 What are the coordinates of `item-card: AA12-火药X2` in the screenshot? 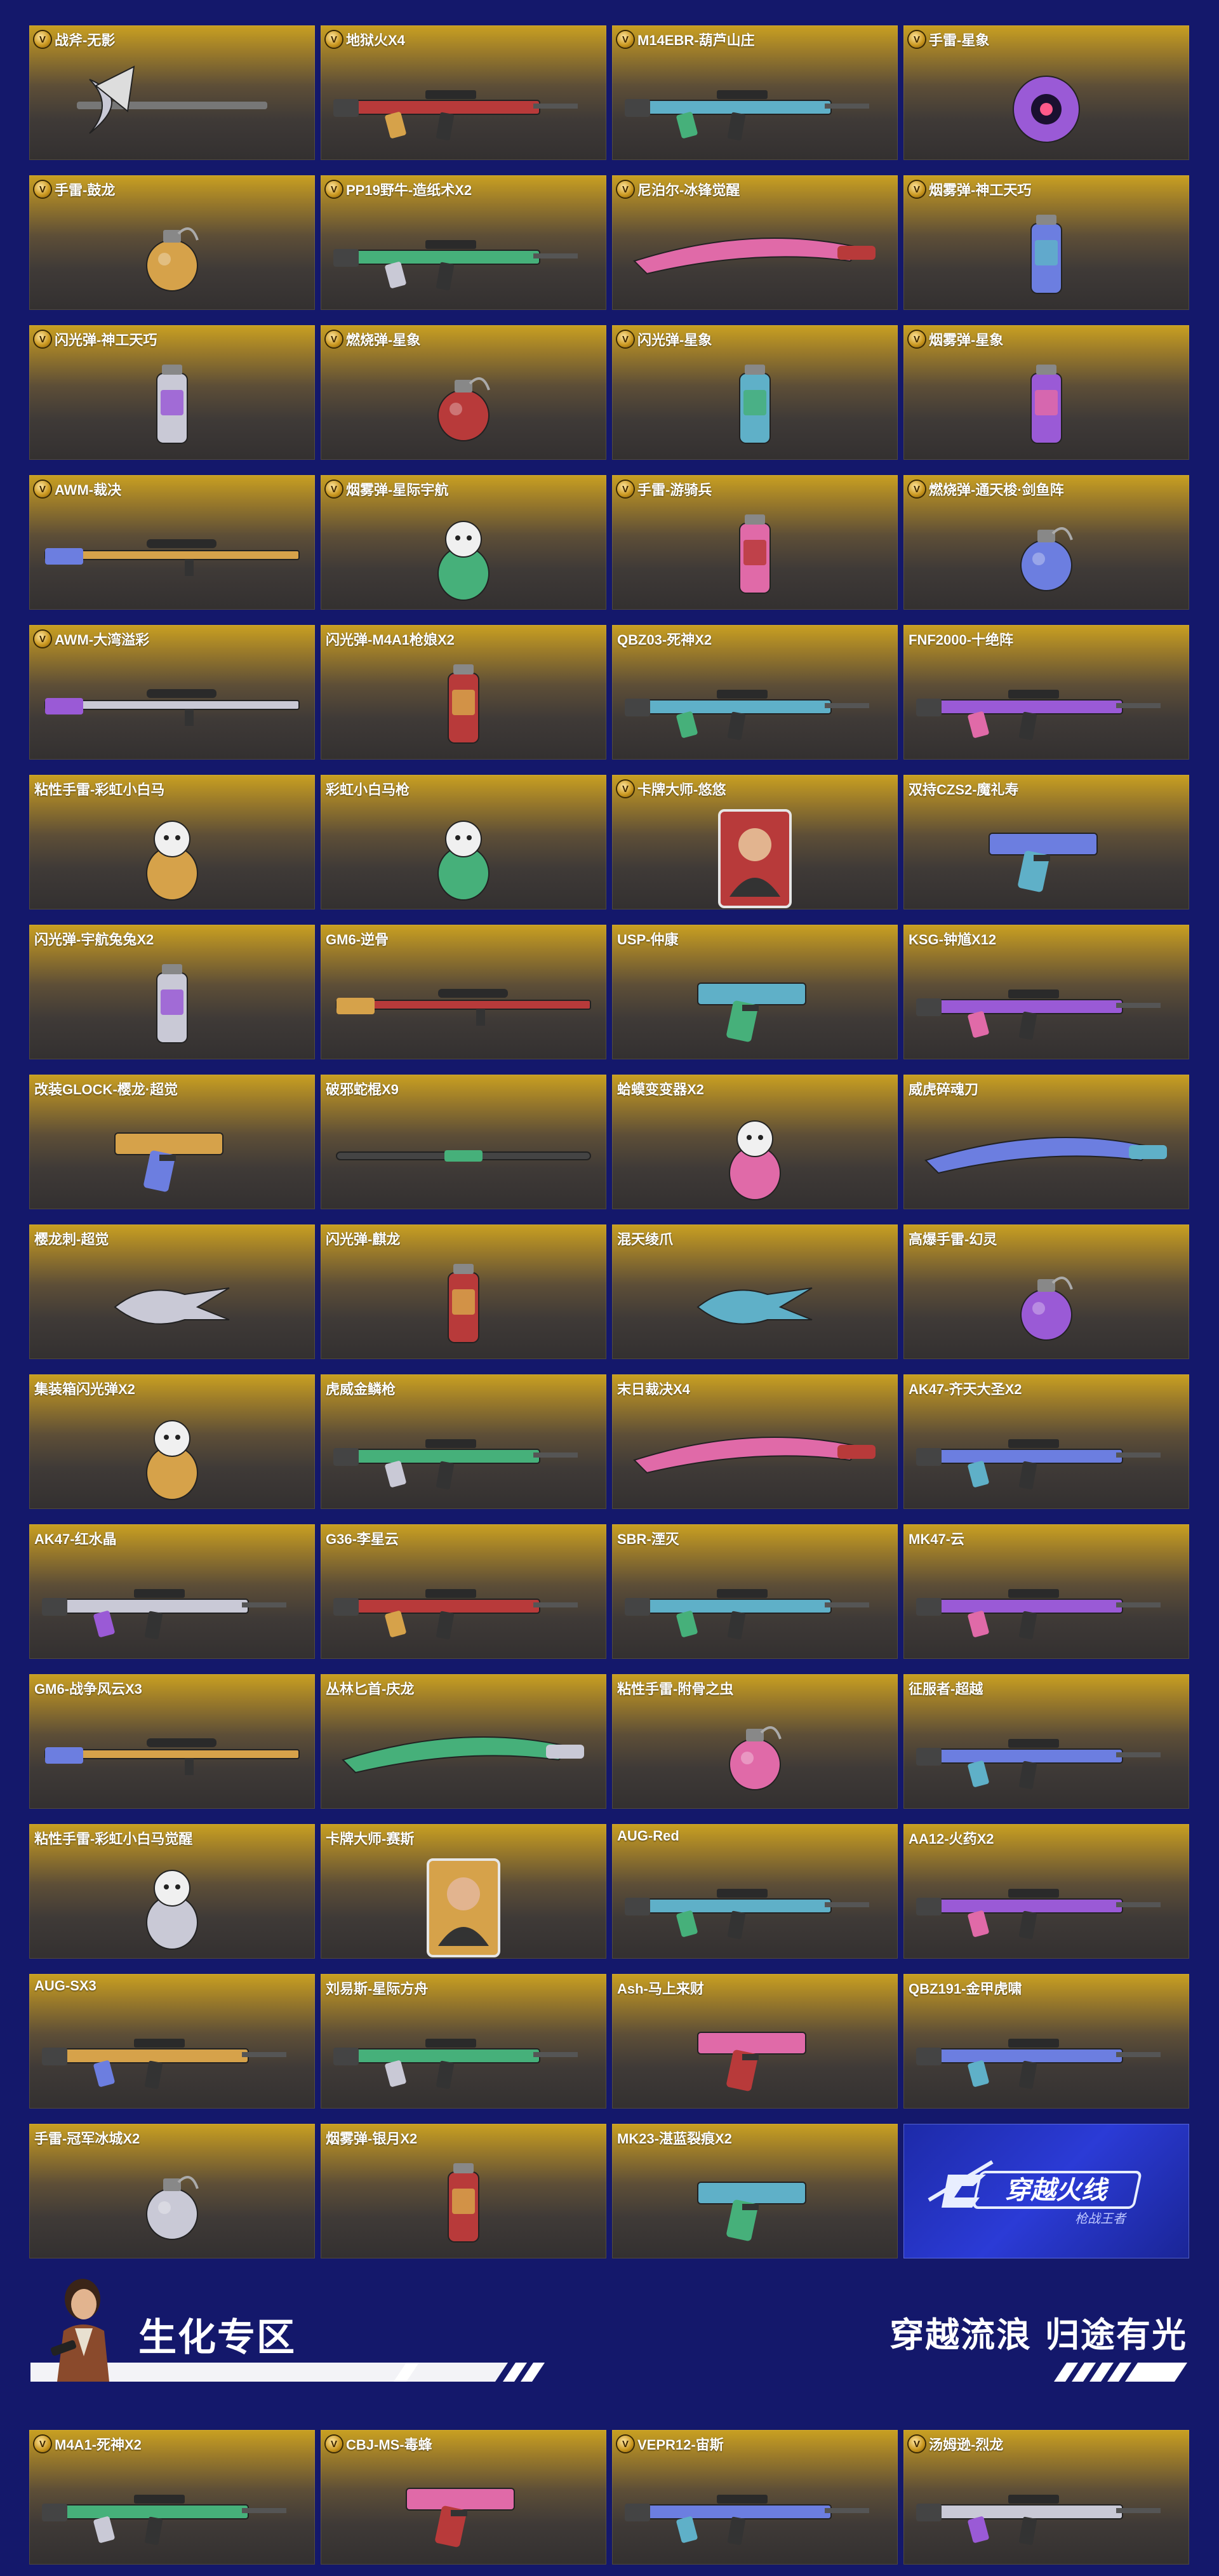 It's located at (1046, 1891).